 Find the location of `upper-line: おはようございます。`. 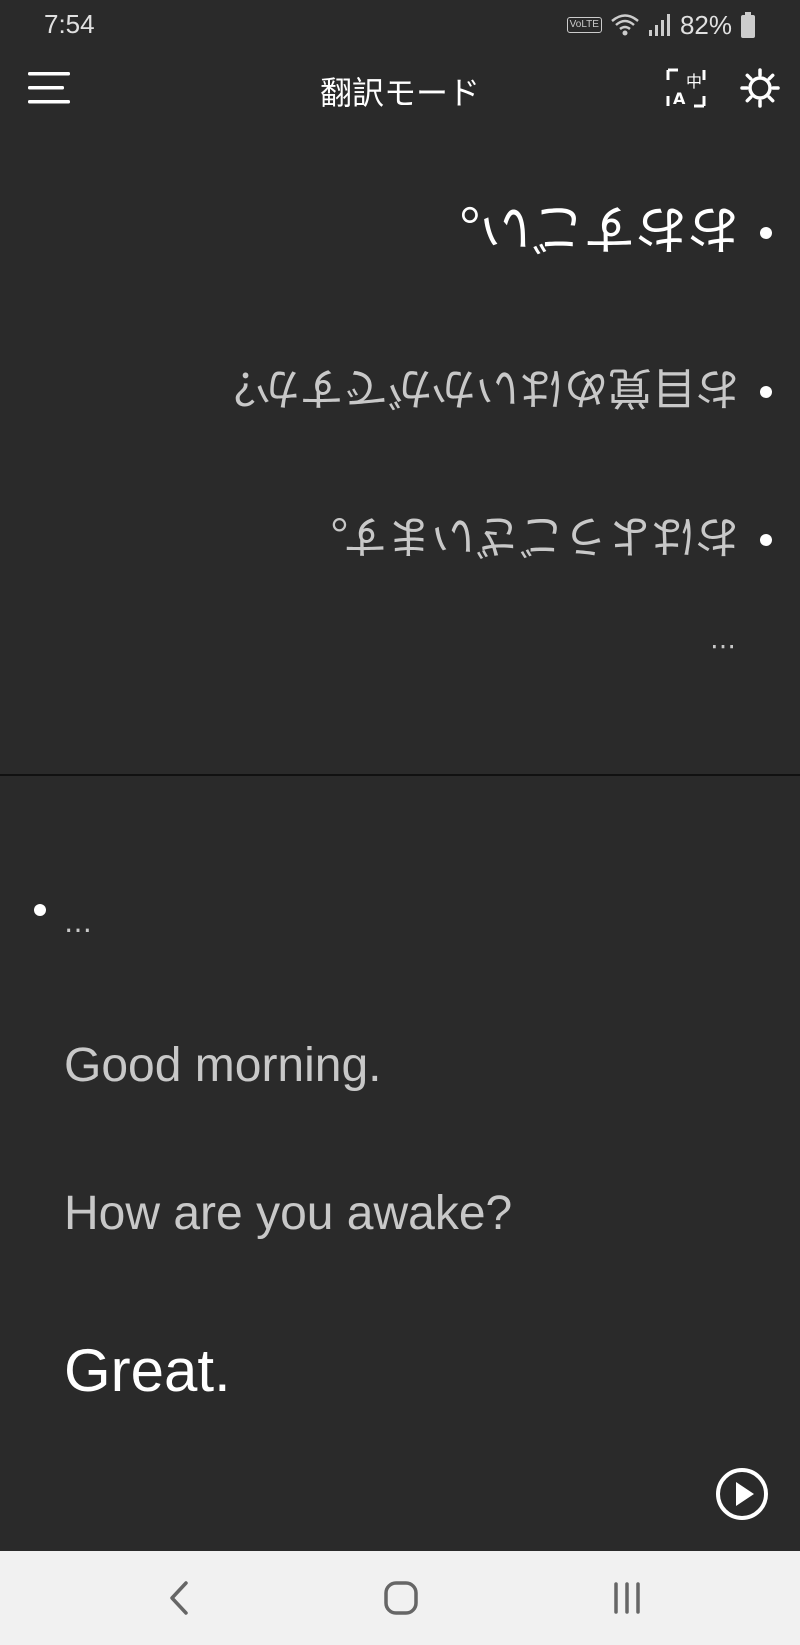

upper-line: おはようございます。 is located at coordinates (538, 540).